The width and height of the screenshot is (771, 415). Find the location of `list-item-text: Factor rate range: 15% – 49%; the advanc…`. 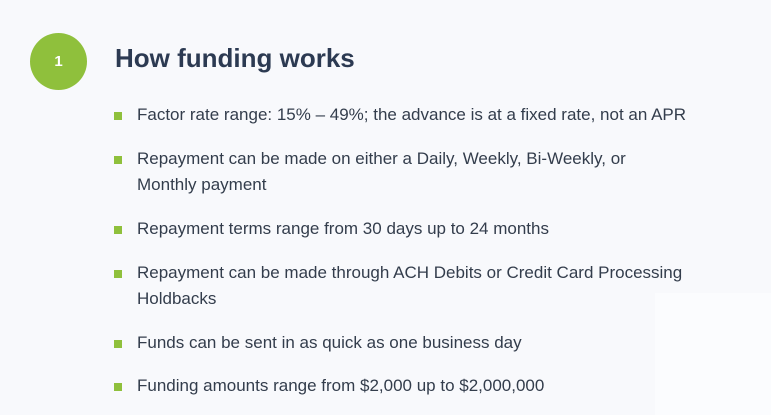

list-item-text: Factor rate range: 15% – 49%; the advanc… is located at coordinates (412, 114).